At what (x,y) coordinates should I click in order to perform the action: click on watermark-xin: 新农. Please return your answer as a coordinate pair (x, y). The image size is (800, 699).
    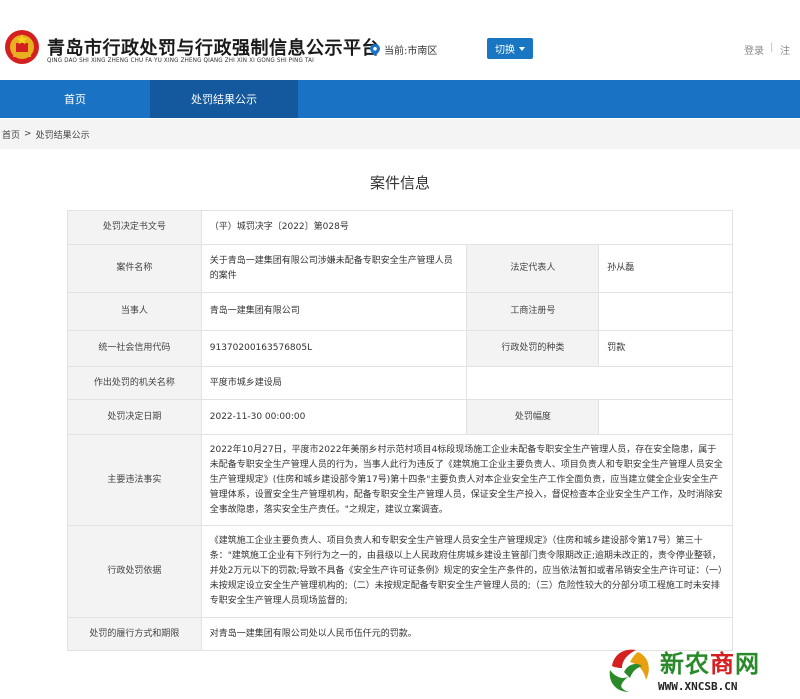
    Looking at the image, I should click on (685, 663).